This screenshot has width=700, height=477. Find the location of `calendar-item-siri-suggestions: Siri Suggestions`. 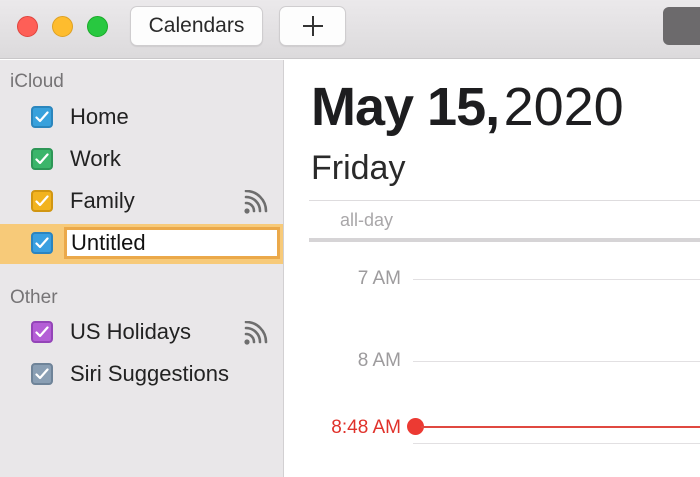

calendar-item-siri-suggestions: Siri Suggestions is located at coordinates (141, 375).